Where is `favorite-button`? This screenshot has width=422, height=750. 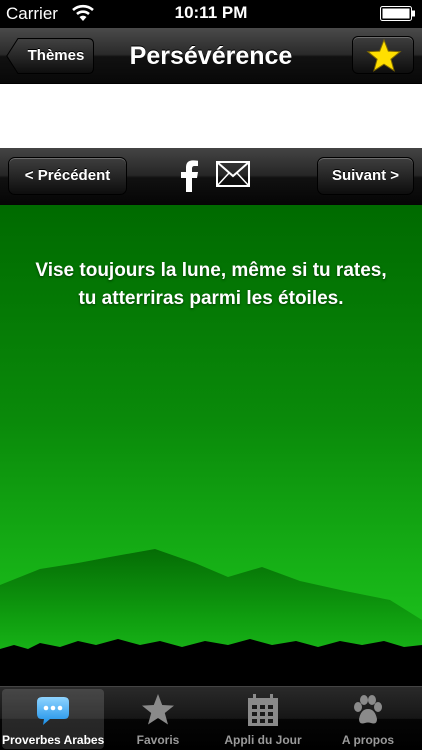 favorite-button is located at coordinates (383, 55).